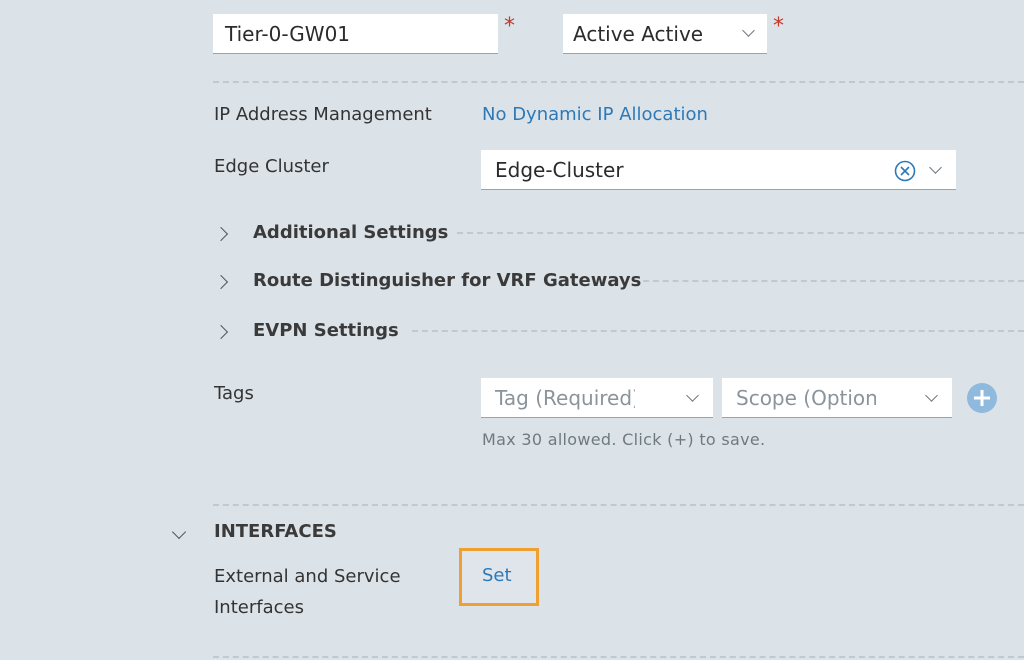 This screenshot has height=660, width=1024. I want to click on tag-input: Tag (Required), so click(597, 398).